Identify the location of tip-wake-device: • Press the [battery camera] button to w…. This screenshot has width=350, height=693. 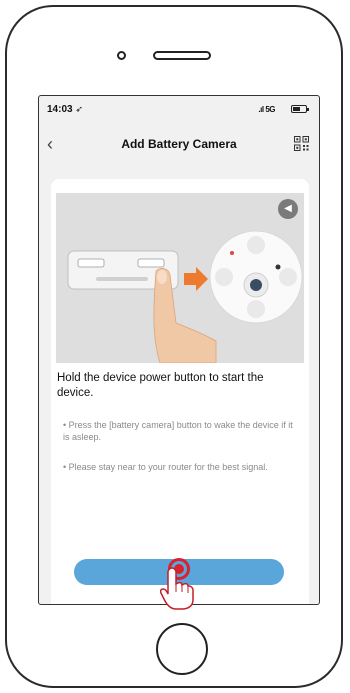
(178, 431).